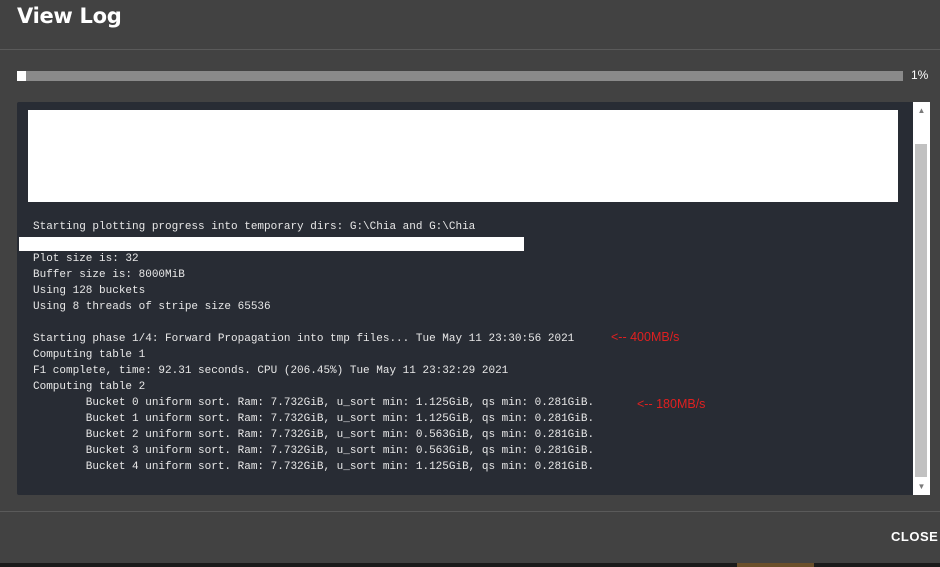 This screenshot has width=940, height=567. Describe the element at coordinates (645, 337) in the screenshot. I see `speed-annotation: <-- 400MB/s` at that location.